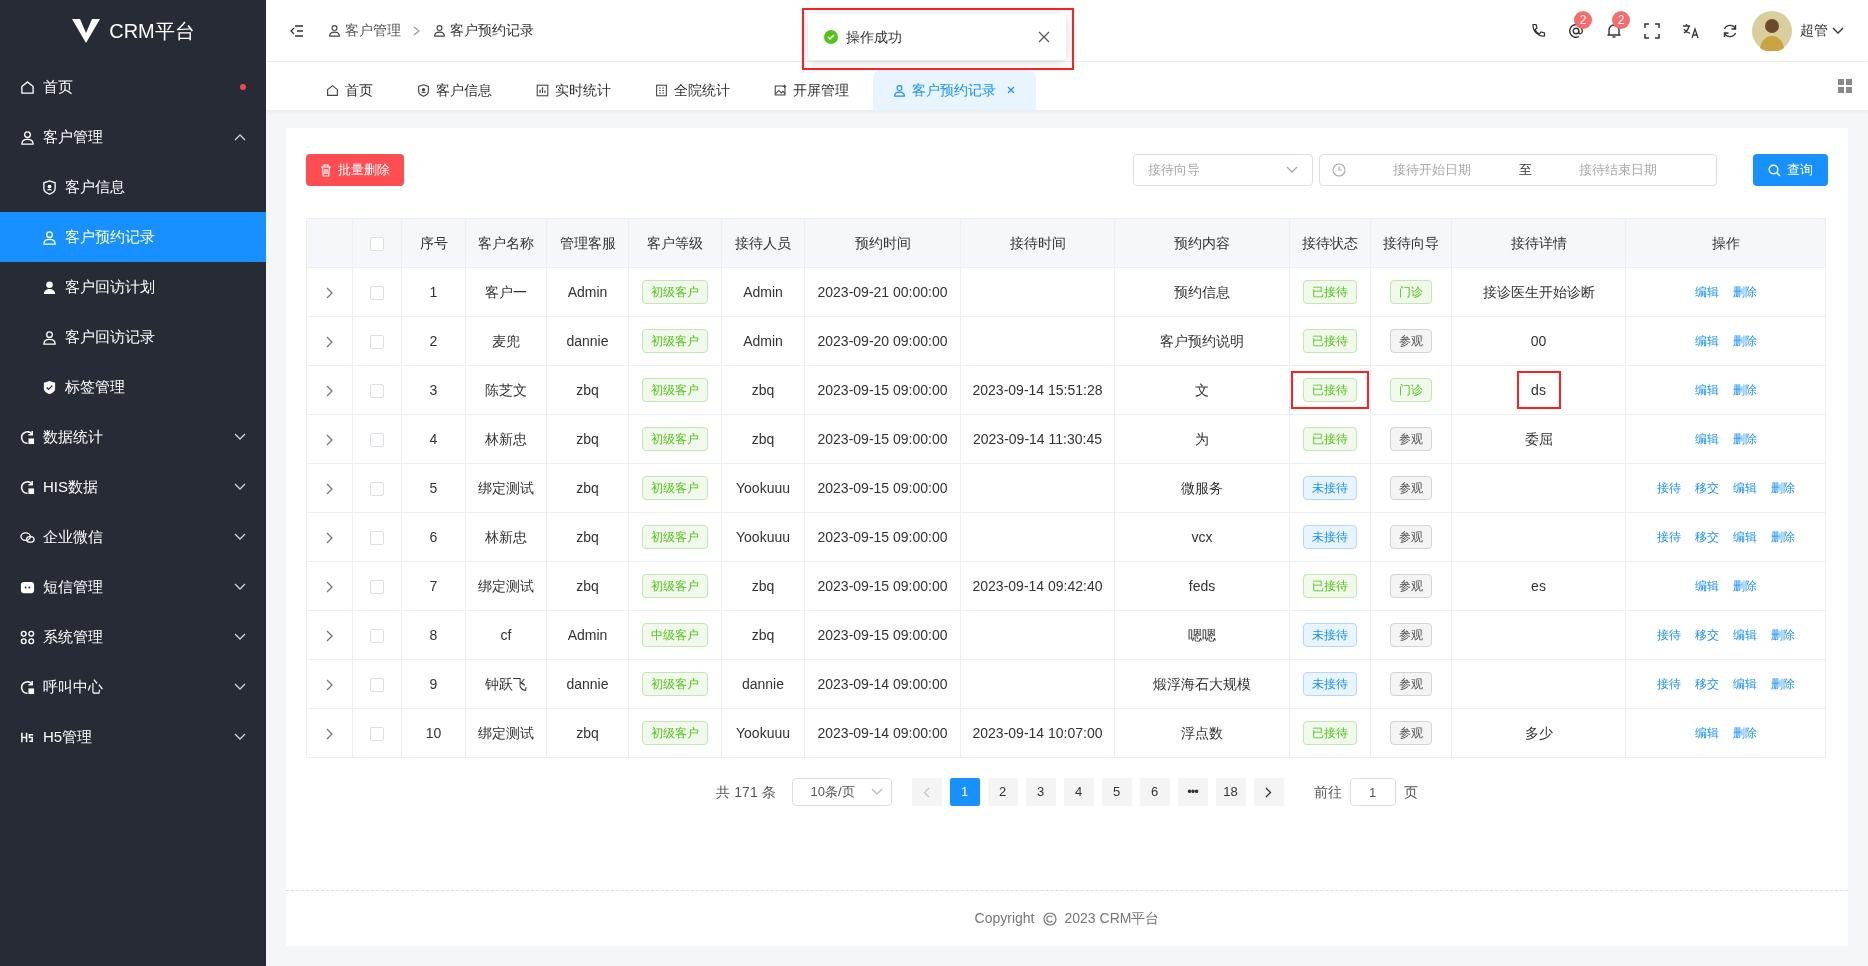  Describe the element at coordinates (1814, 30) in the screenshot. I see `user-menu: 超管` at that location.